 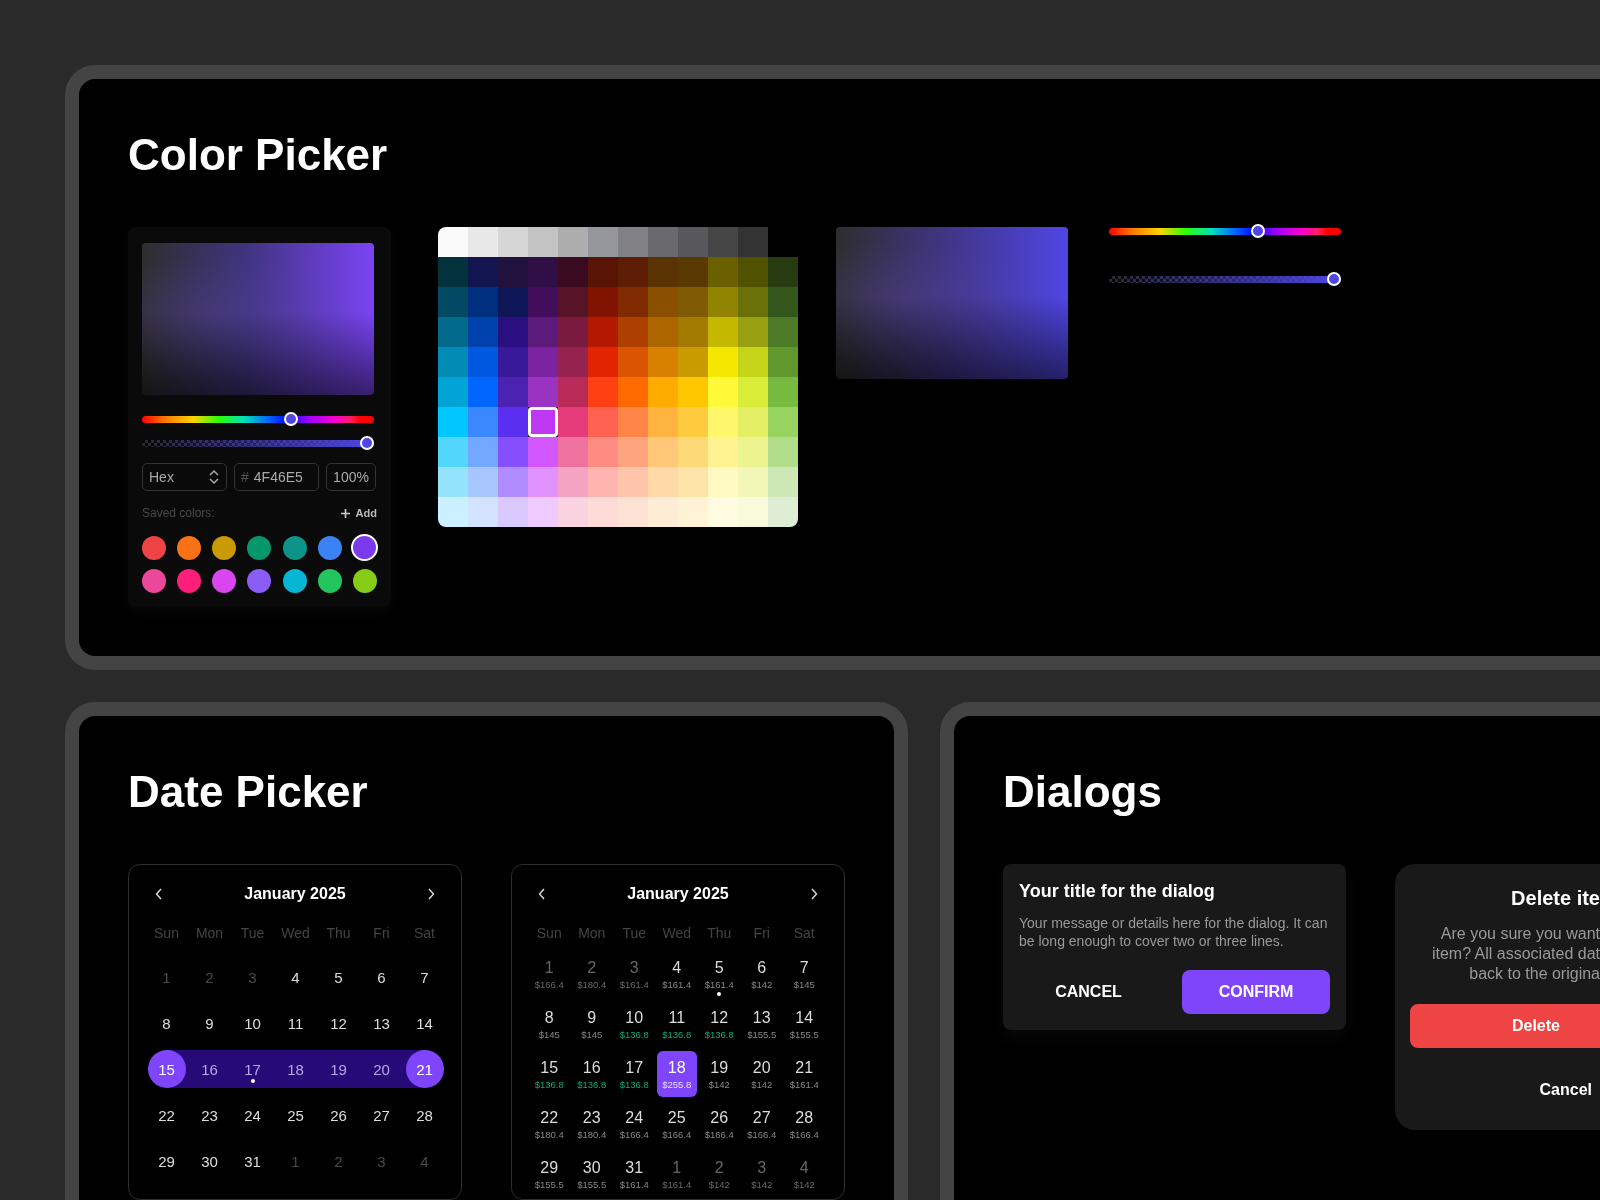 I want to click on calendar-day: 9 $145, so click(x=591, y=1024).